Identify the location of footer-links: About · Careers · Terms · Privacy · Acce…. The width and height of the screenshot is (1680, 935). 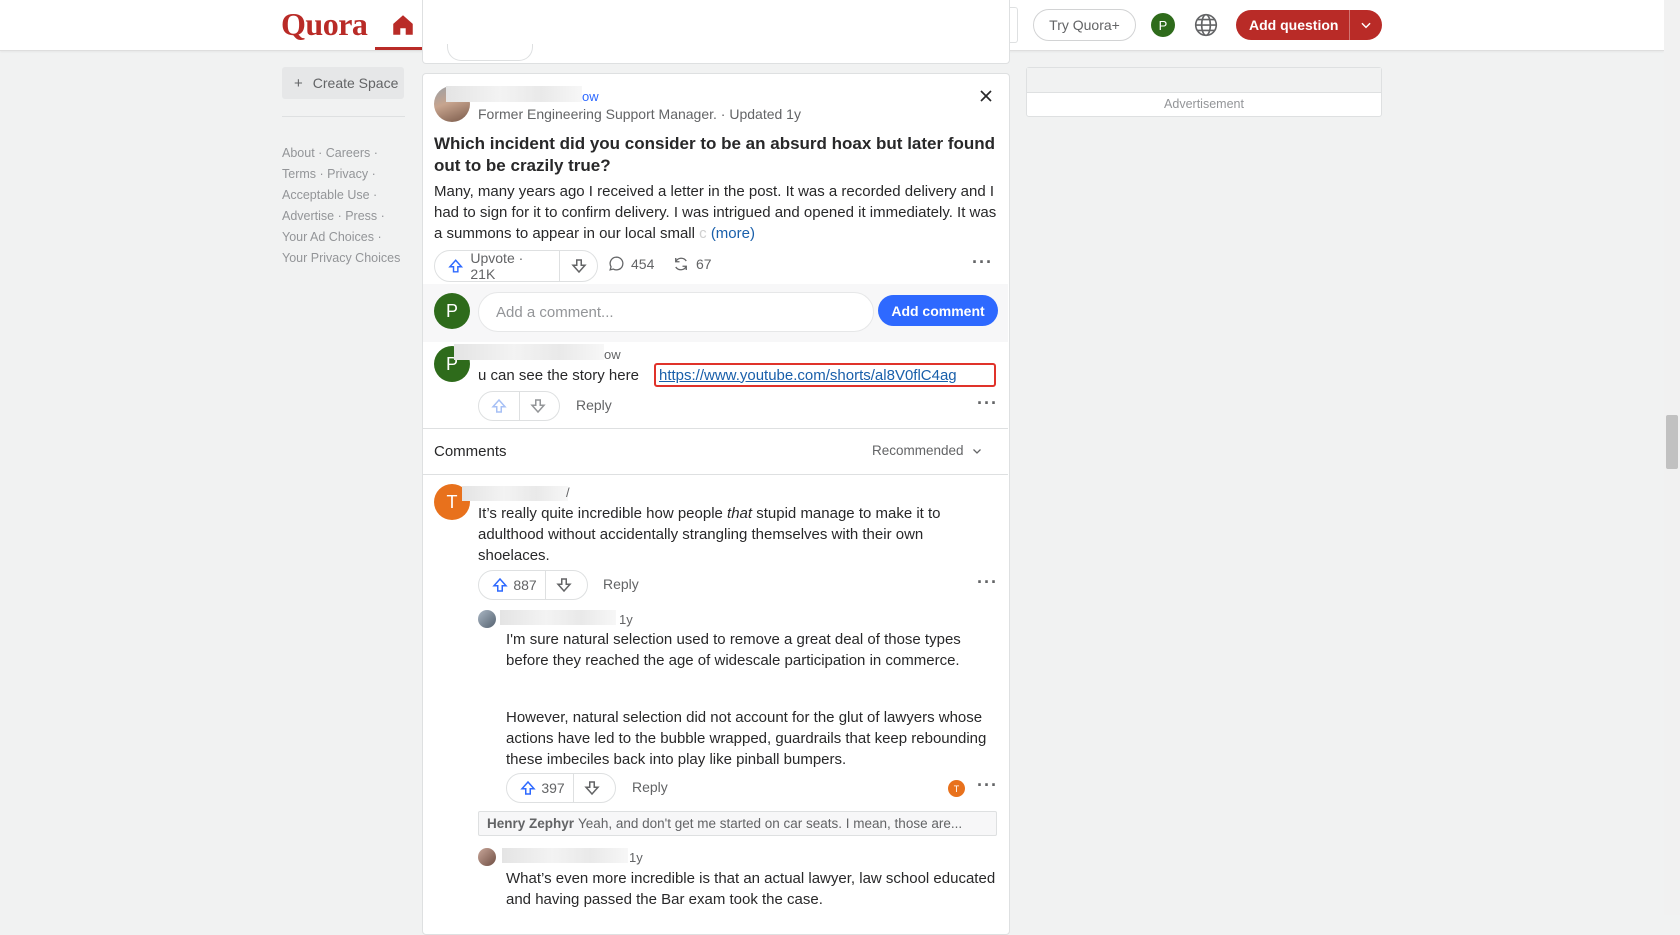
(341, 205).